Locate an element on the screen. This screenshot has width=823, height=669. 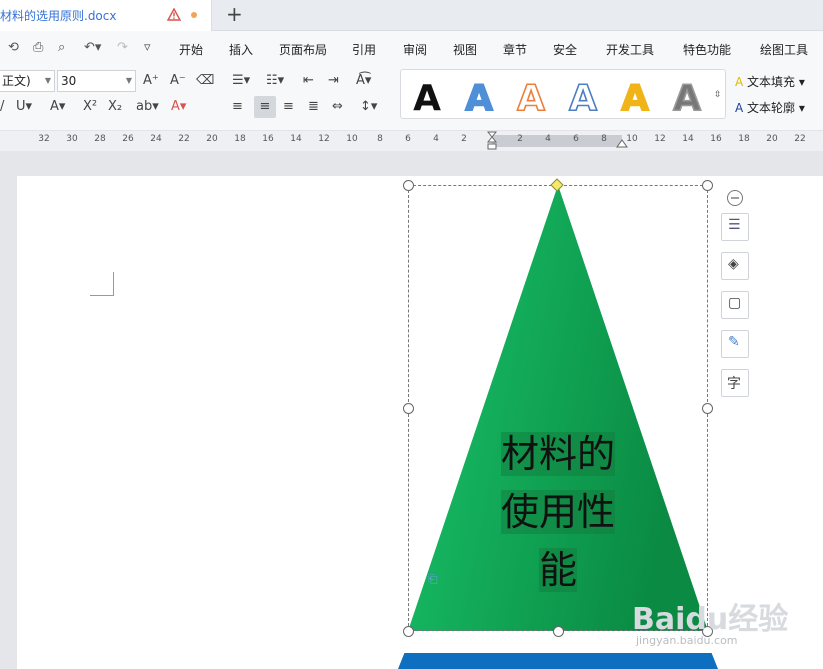
clear-formatting-icon: ⌫ is located at coordinates (205, 81).